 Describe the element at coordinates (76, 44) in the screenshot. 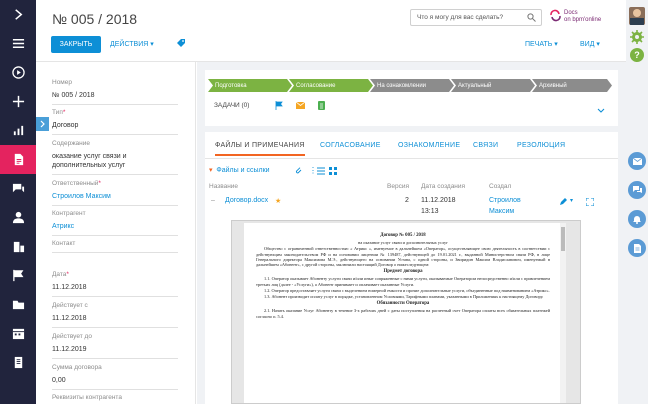

I see `close-button: ЗАКРЫТЬ` at that location.